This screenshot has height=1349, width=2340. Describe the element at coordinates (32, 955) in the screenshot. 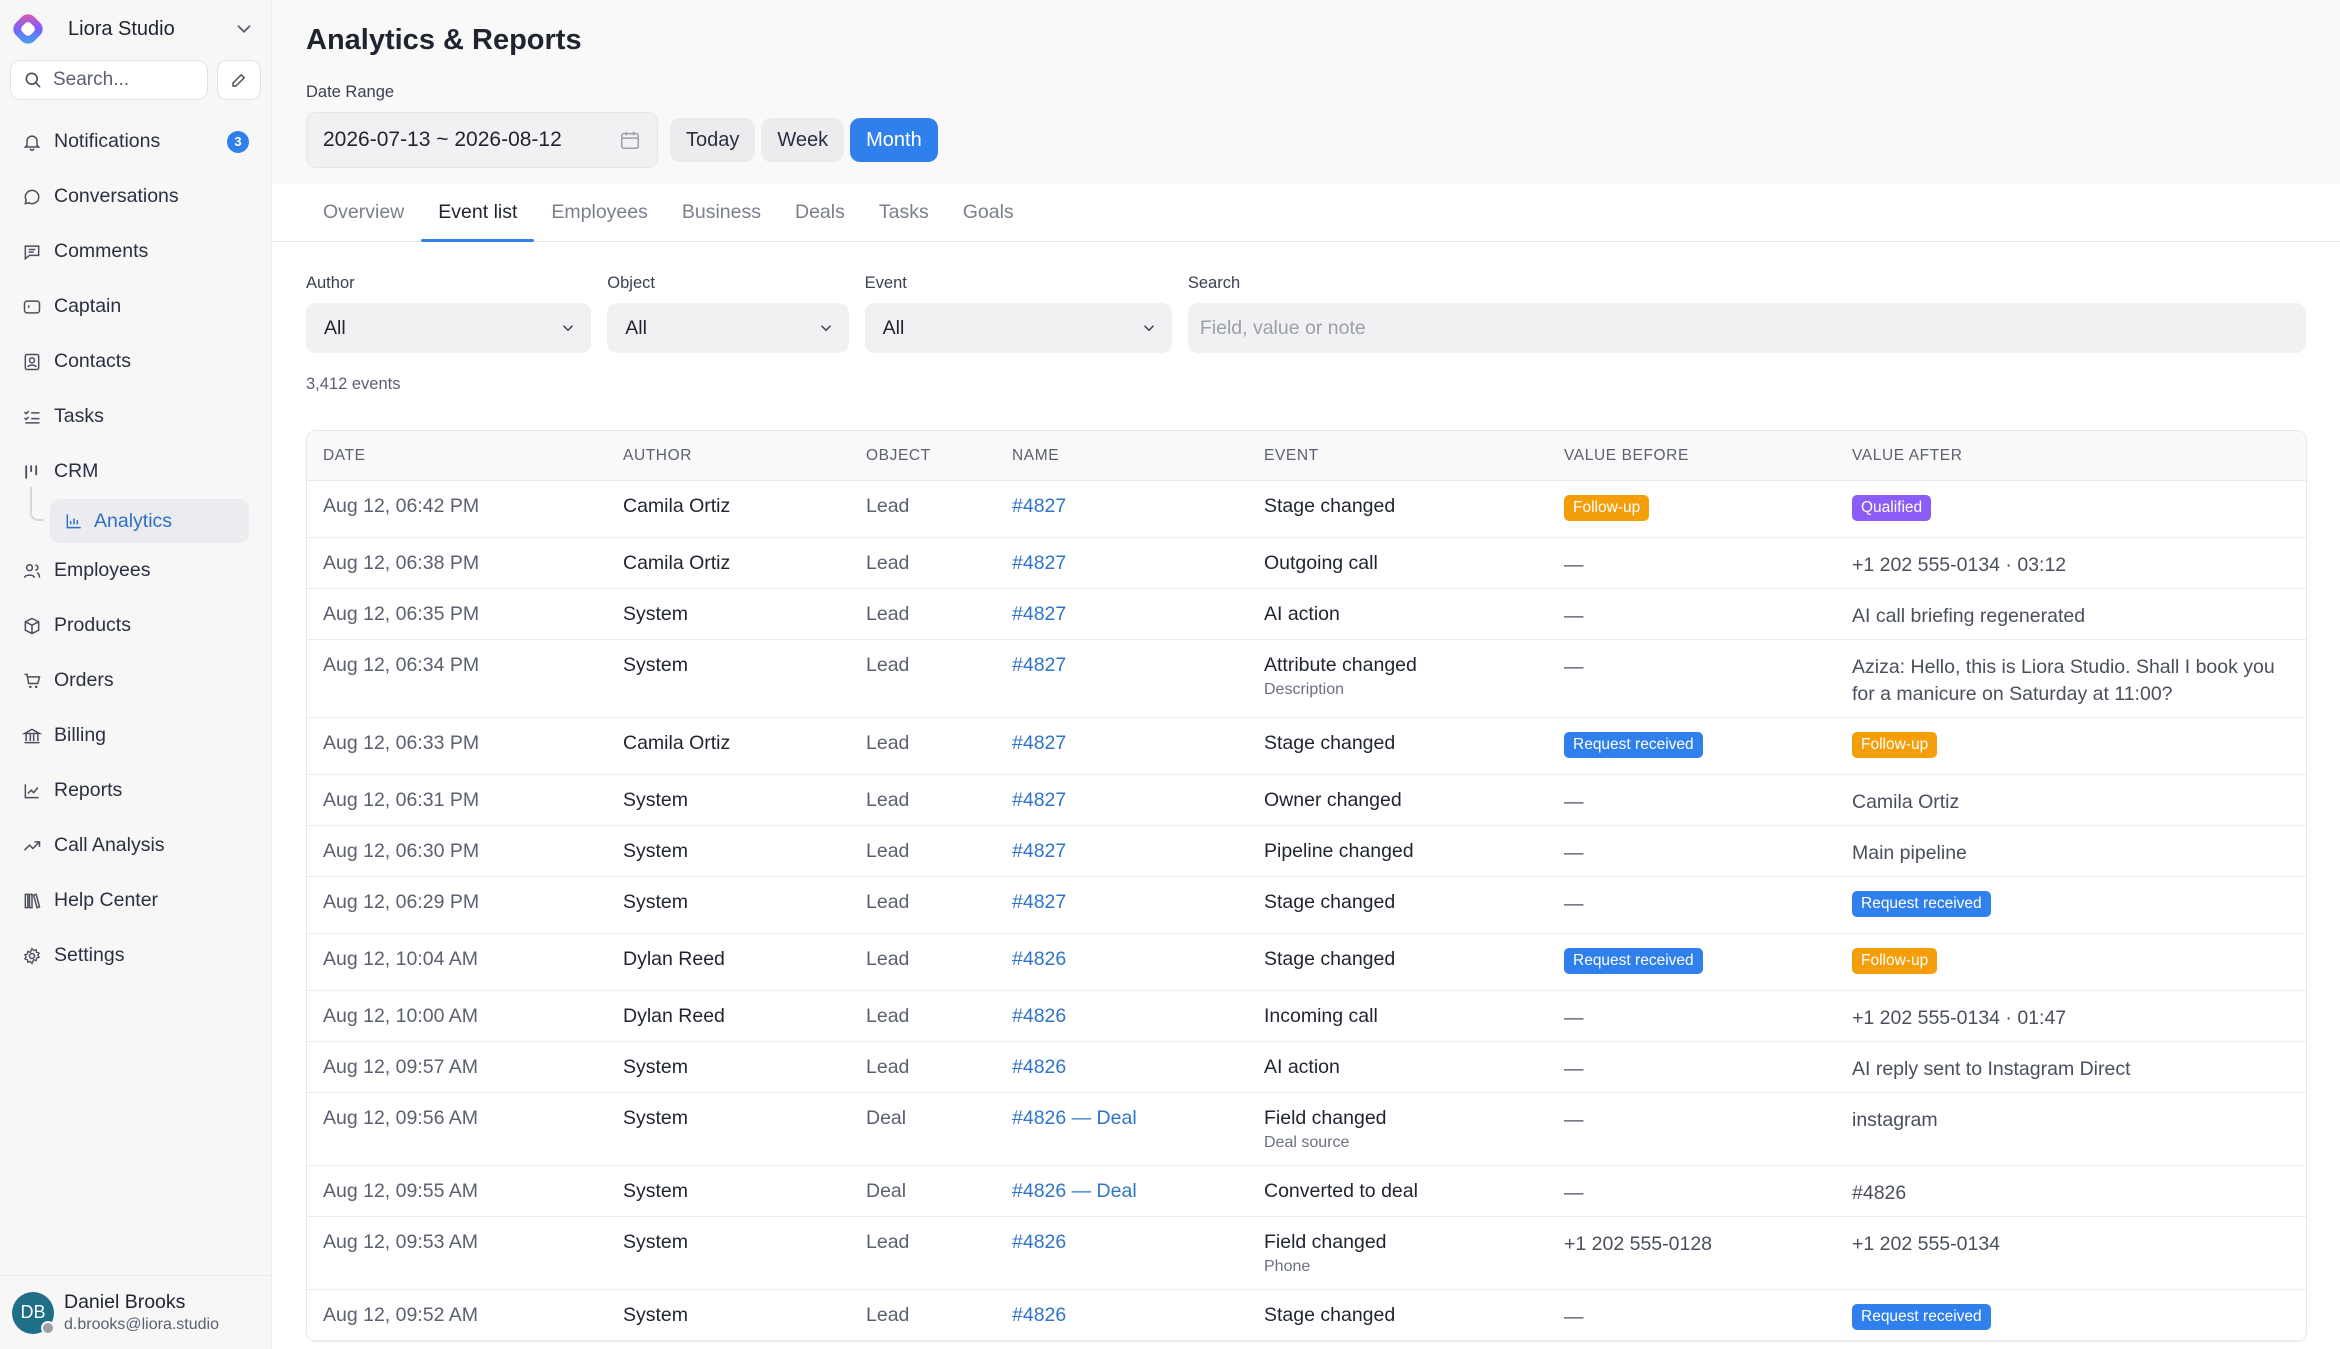

I see `gear-icon` at that location.